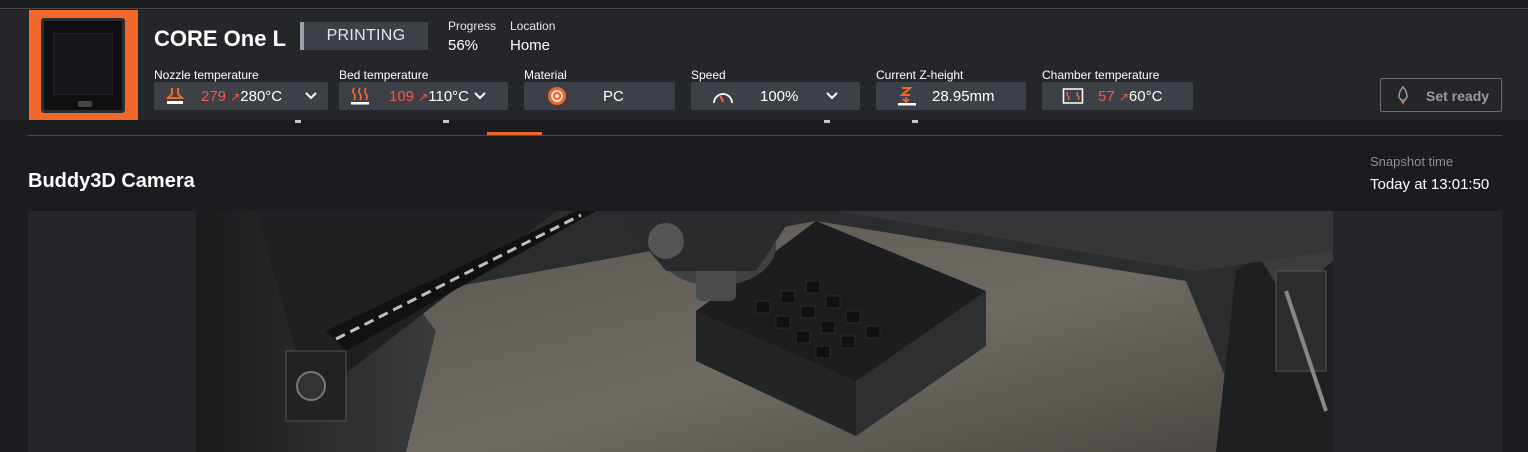 The image size is (1528, 452). I want to click on chamber-target: 60°C, so click(1145, 96).